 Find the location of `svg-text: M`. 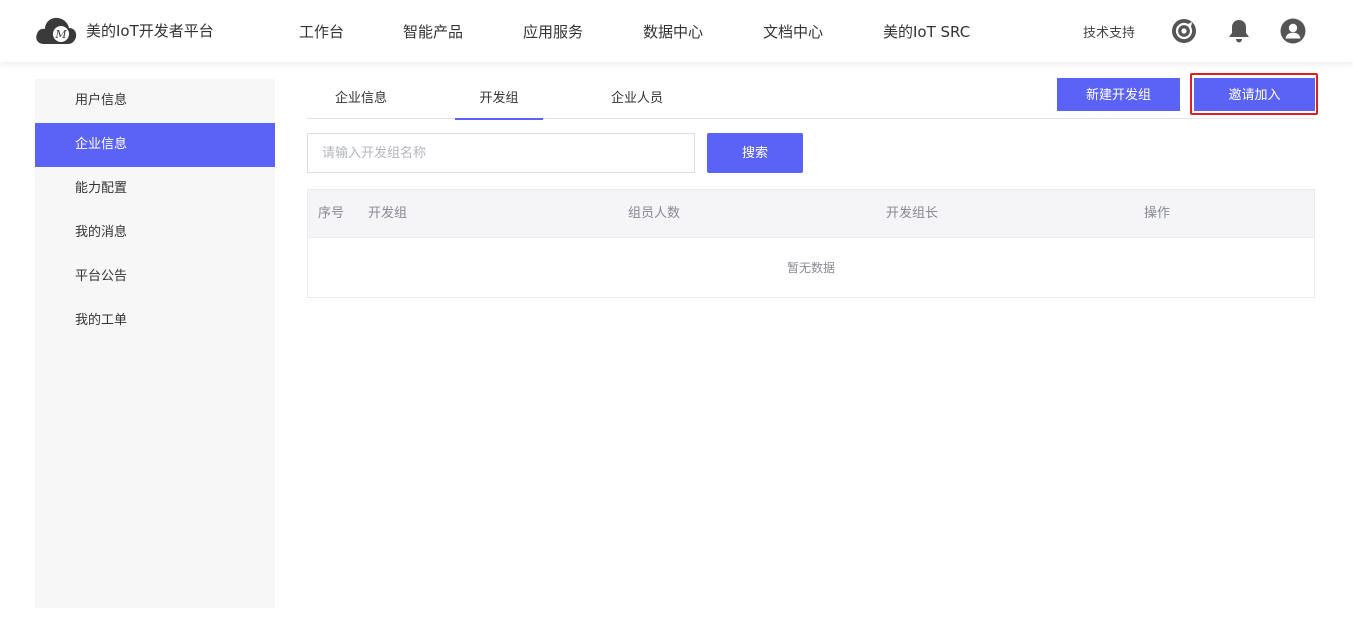

svg-text: M is located at coordinates (60, 34).